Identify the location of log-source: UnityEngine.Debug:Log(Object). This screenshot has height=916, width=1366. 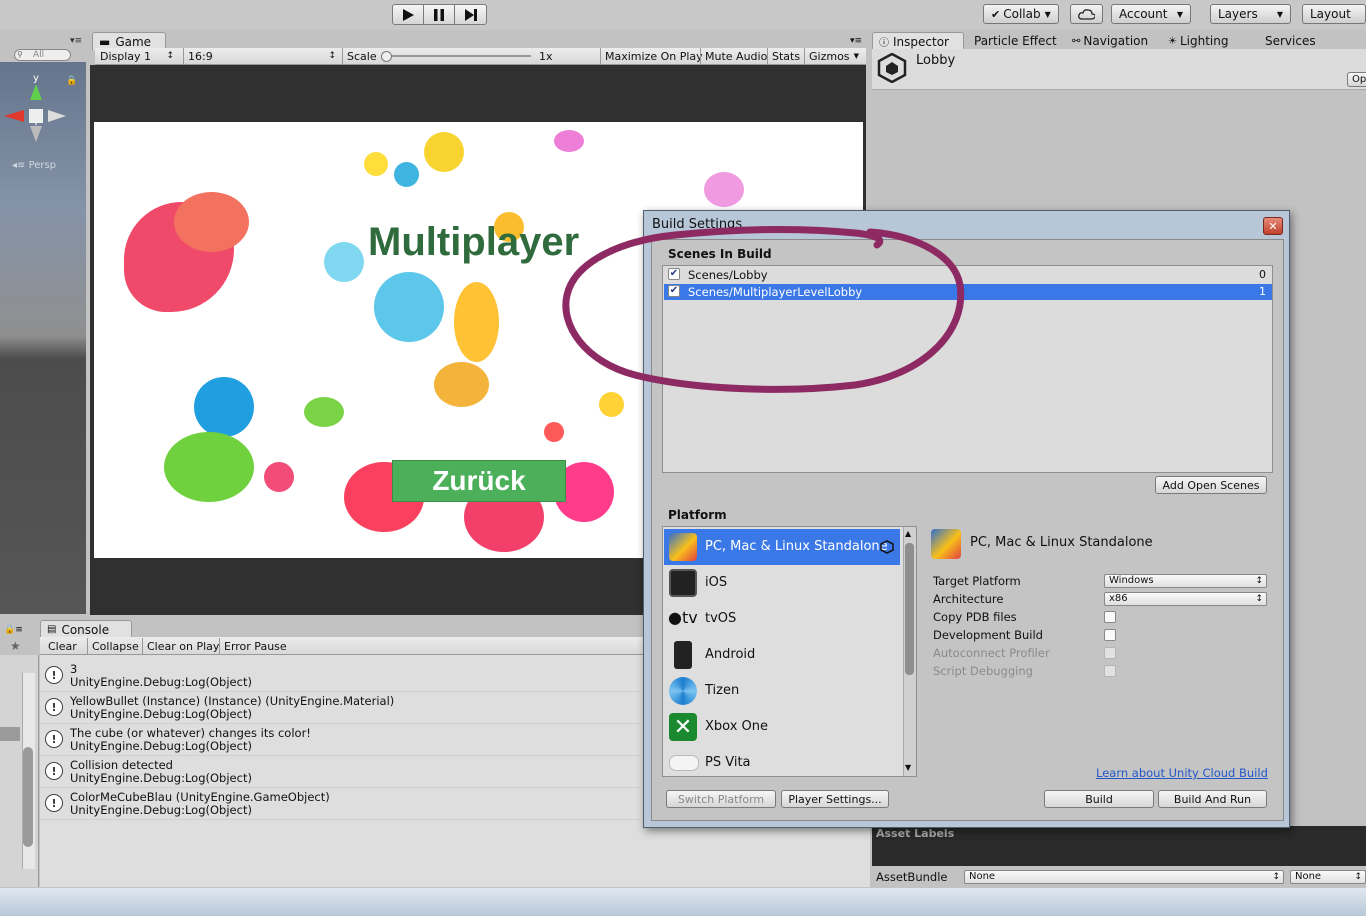
(161, 810).